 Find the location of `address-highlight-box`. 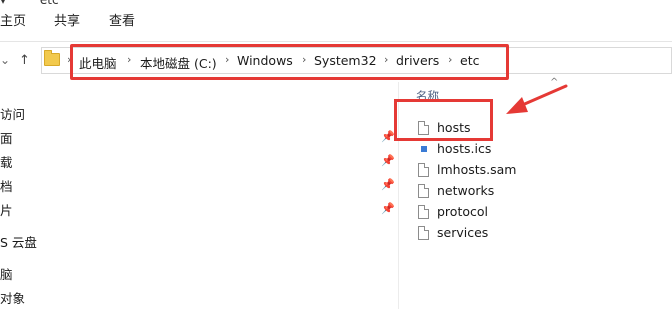

address-highlight-box is located at coordinates (289, 62).